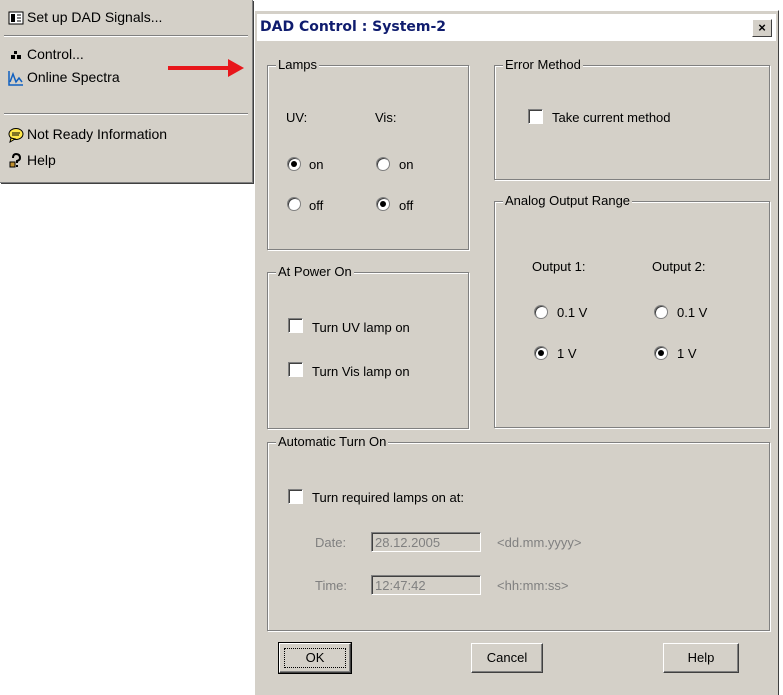 This screenshot has width=783, height=695. I want to click on output1-1v-label: 1 V, so click(567, 354).